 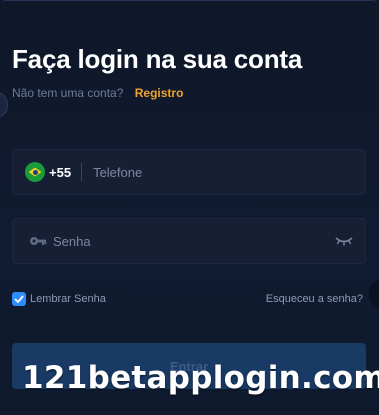 I want to click on side-handle, so click(x=4, y=105).